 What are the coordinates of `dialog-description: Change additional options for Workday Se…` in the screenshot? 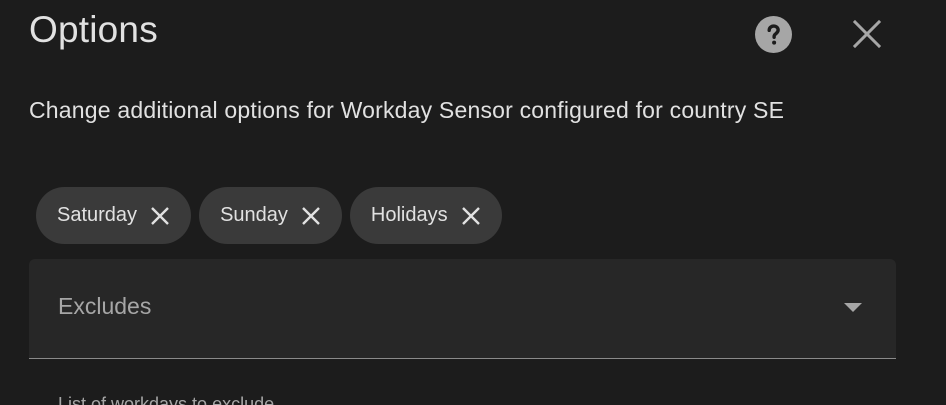 It's located at (407, 110).